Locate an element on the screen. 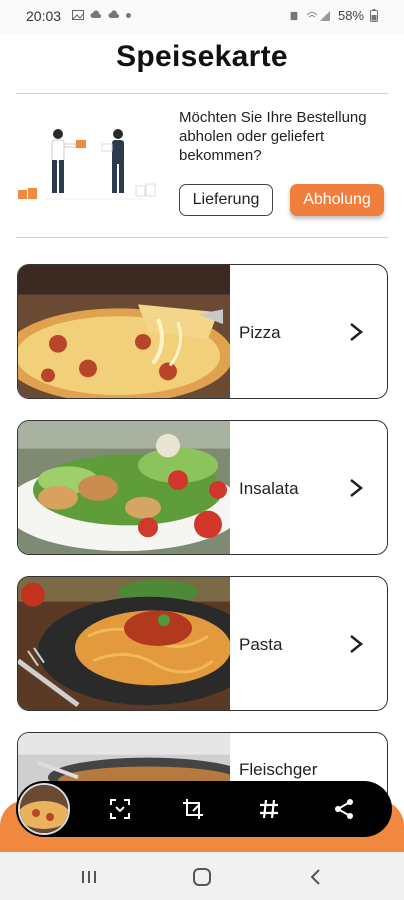  screenshot-toolbar is located at coordinates (204, 809).